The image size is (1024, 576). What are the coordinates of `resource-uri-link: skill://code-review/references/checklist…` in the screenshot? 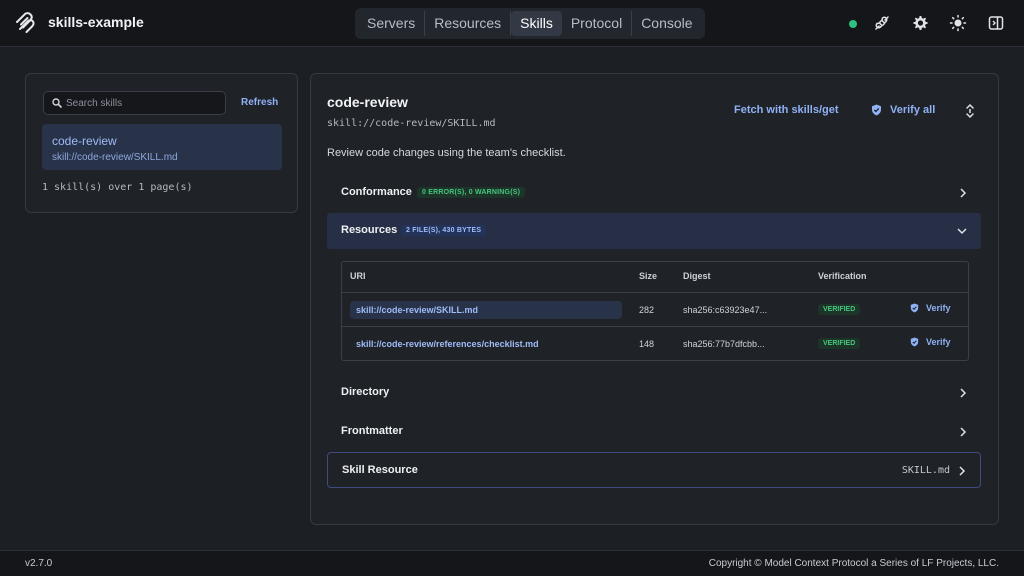 It's located at (486, 344).